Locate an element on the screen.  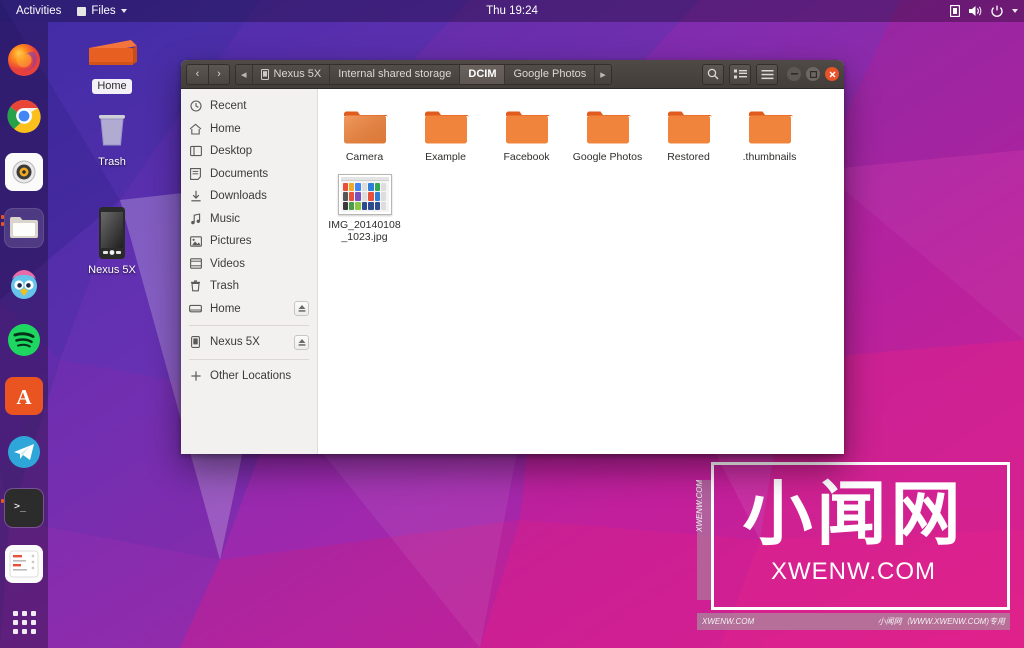
breadcrumb-item-internal-shared-storage: Internal shared storage is located at coordinates (395, 74).